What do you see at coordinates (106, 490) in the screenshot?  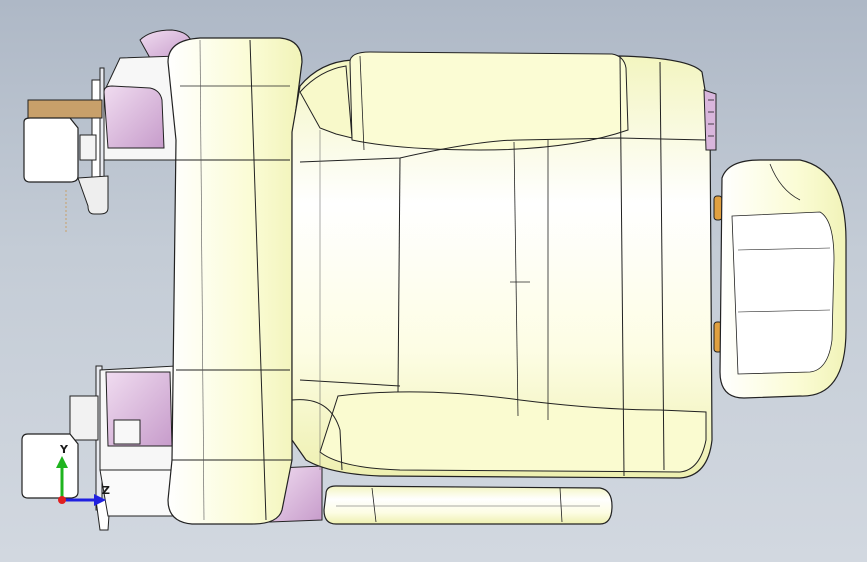 I see `z-axis-label: Z` at bounding box center [106, 490].